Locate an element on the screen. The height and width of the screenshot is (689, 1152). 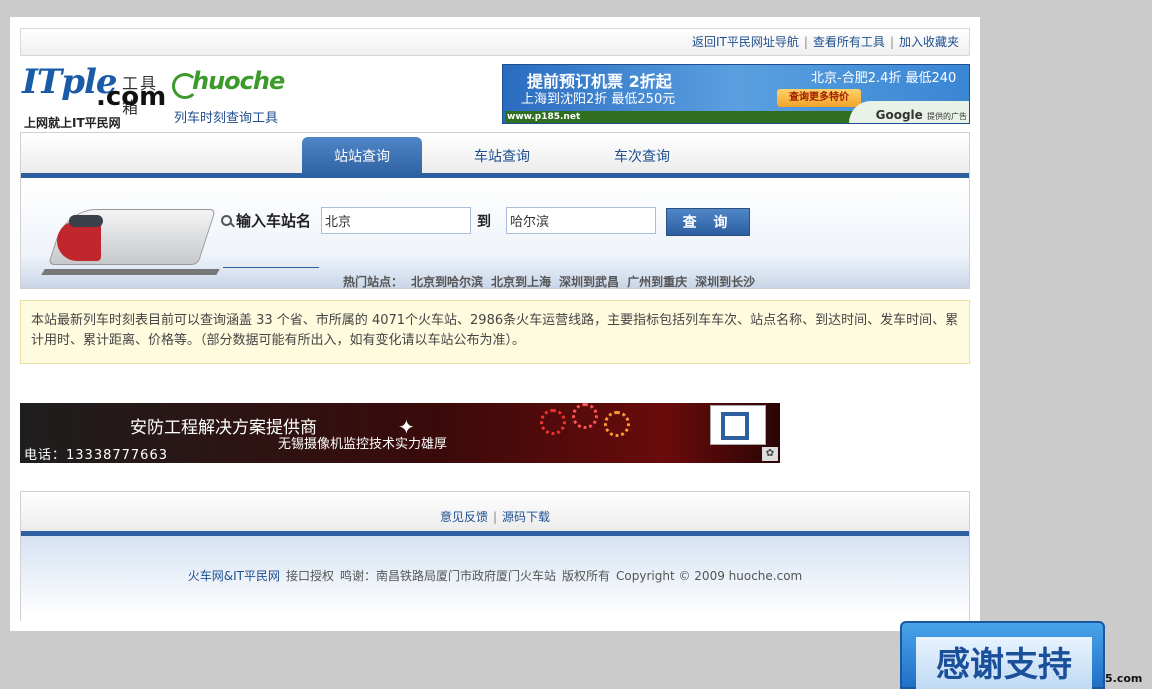
tab-station-to-station: 站站查询 is located at coordinates (362, 157).